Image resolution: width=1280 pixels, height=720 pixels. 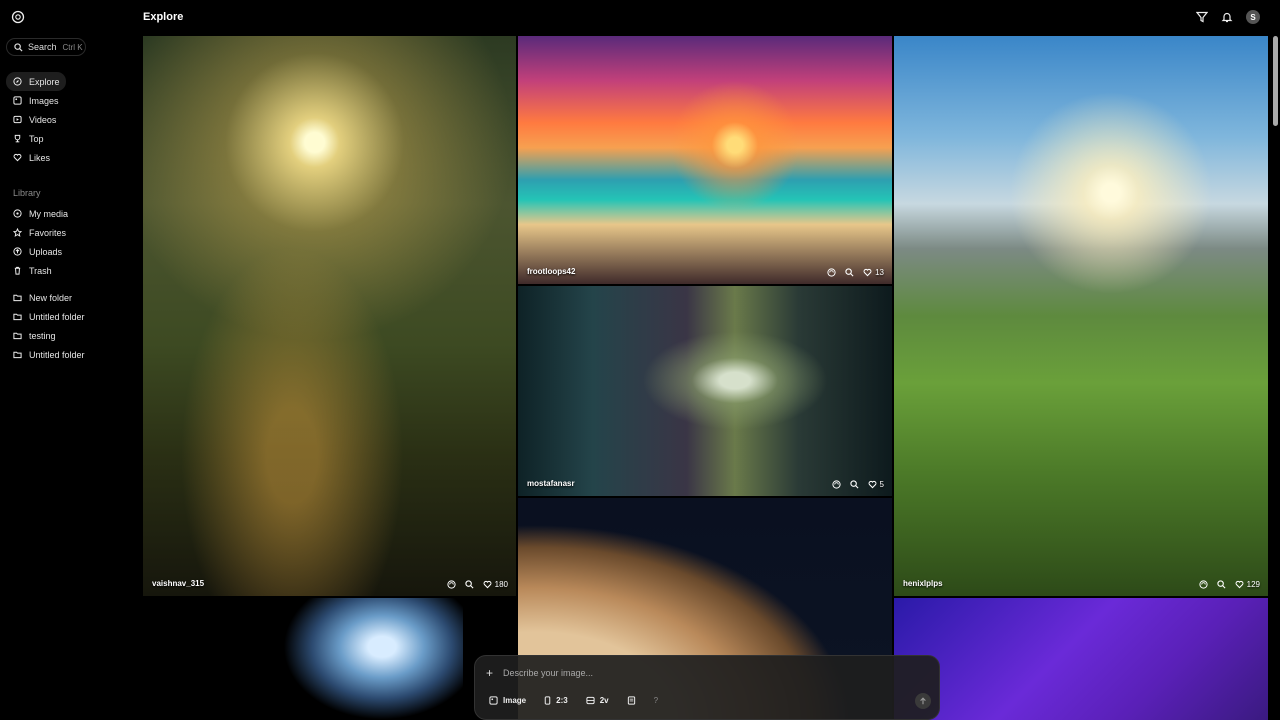 I want to click on bell-icon, so click(x=1227, y=17).